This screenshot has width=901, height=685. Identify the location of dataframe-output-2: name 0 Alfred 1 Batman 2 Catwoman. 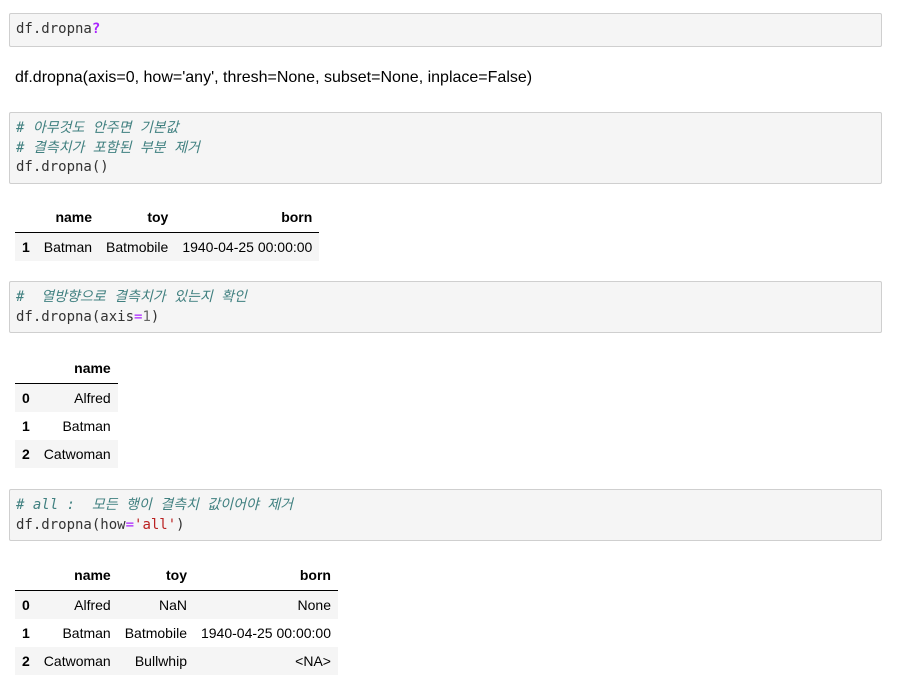
(66, 410).